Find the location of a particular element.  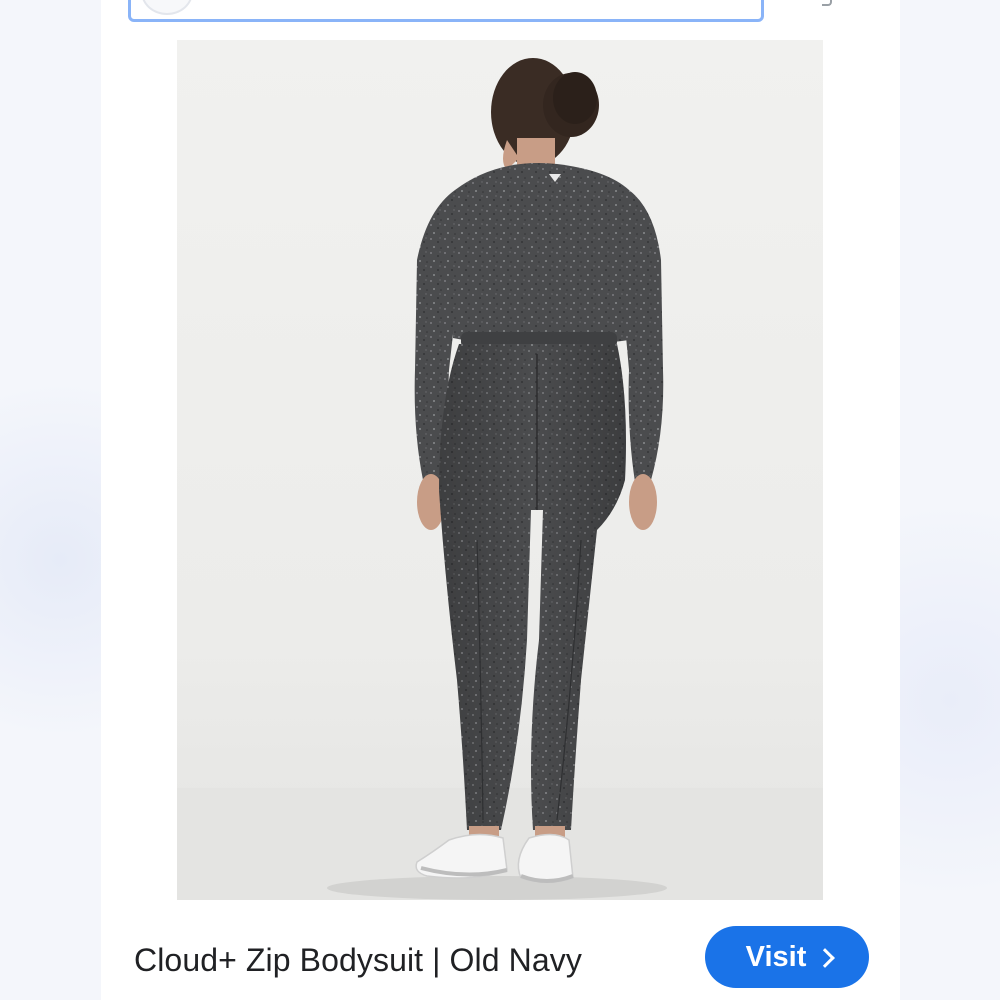

search-bar is located at coordinates (446, 11).